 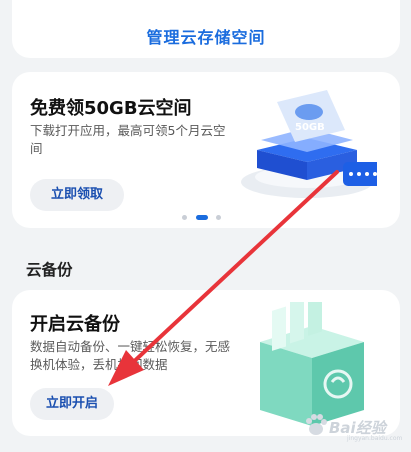 I want to click on section-title-cloud-backup: 云备份, so click(x=49, y=270).